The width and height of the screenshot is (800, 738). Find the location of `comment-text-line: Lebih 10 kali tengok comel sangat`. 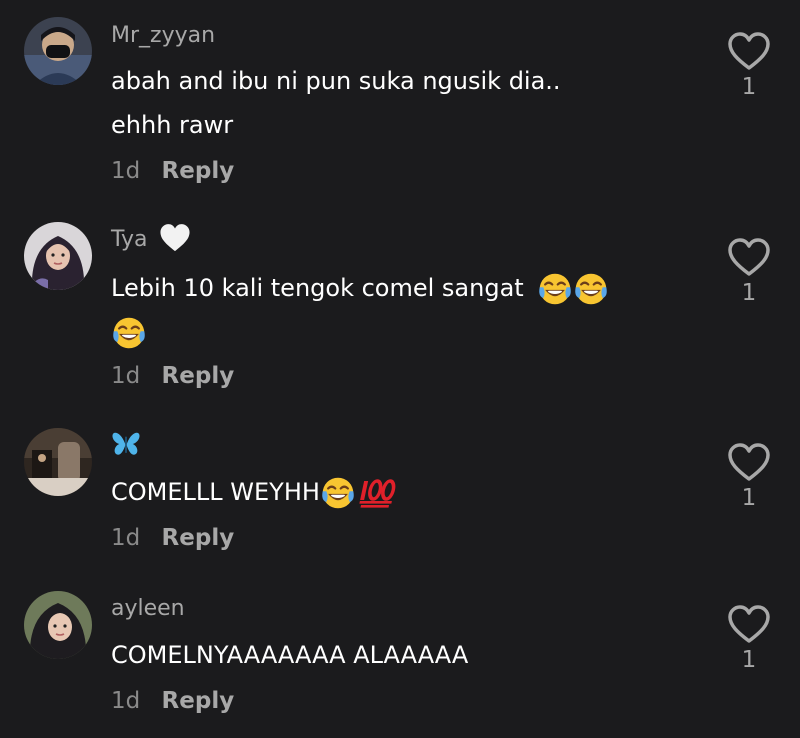

comment-text-line: Lebih 10 kali tengok comel sangat is located at coordinates (317, 288).